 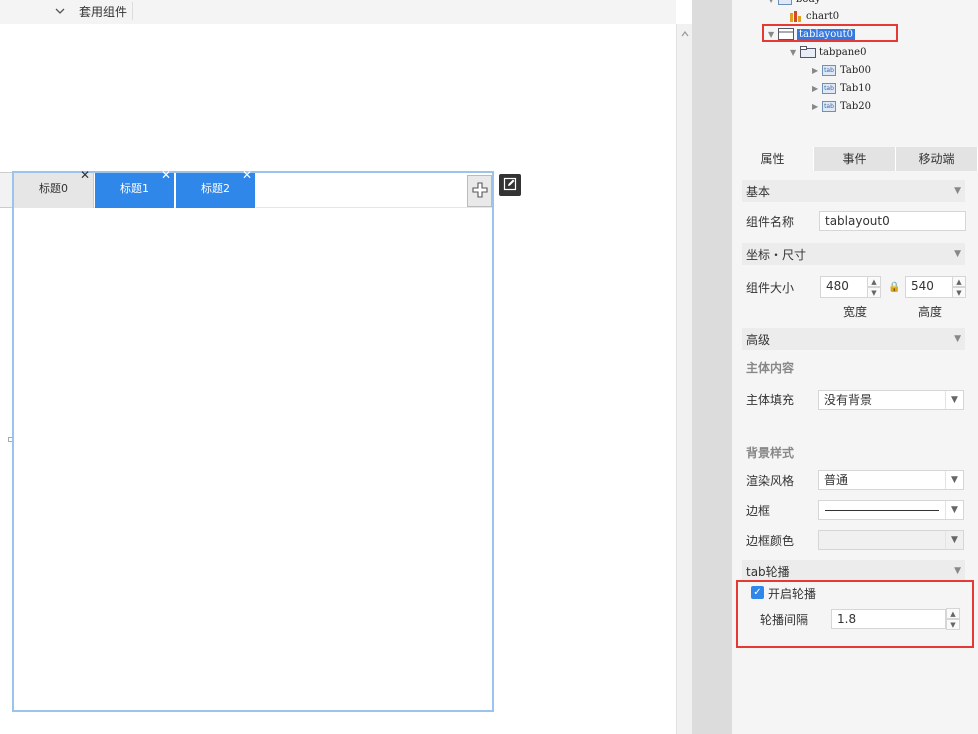 I want to click on chevron-down-icon, so click(x=60, y=11).